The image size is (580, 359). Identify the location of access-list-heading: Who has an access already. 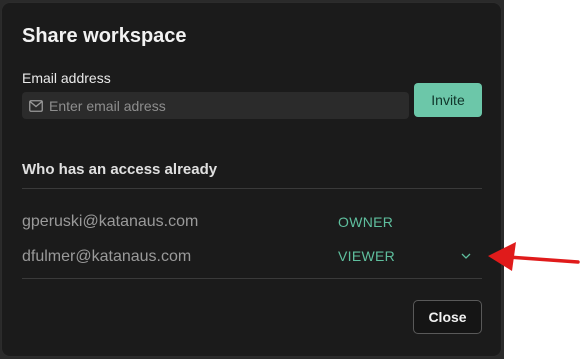
(120, 169).